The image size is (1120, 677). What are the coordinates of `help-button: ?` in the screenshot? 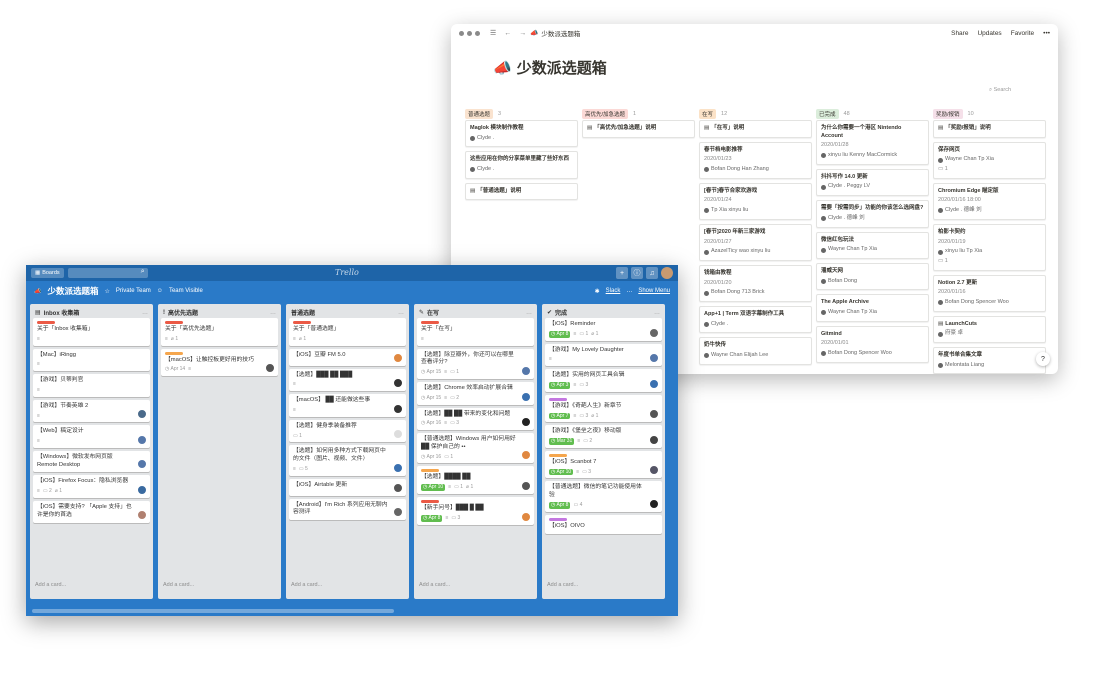 It's located at (1043, 359).